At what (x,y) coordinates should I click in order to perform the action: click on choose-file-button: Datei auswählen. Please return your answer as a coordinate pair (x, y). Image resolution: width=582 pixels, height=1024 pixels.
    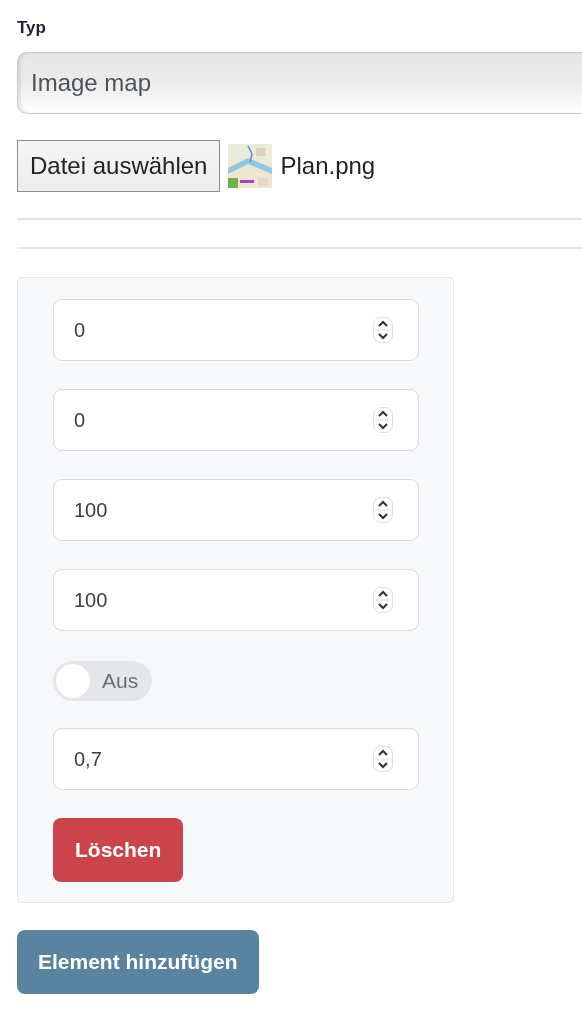
    Looking at the image, I should click on (119, 166).